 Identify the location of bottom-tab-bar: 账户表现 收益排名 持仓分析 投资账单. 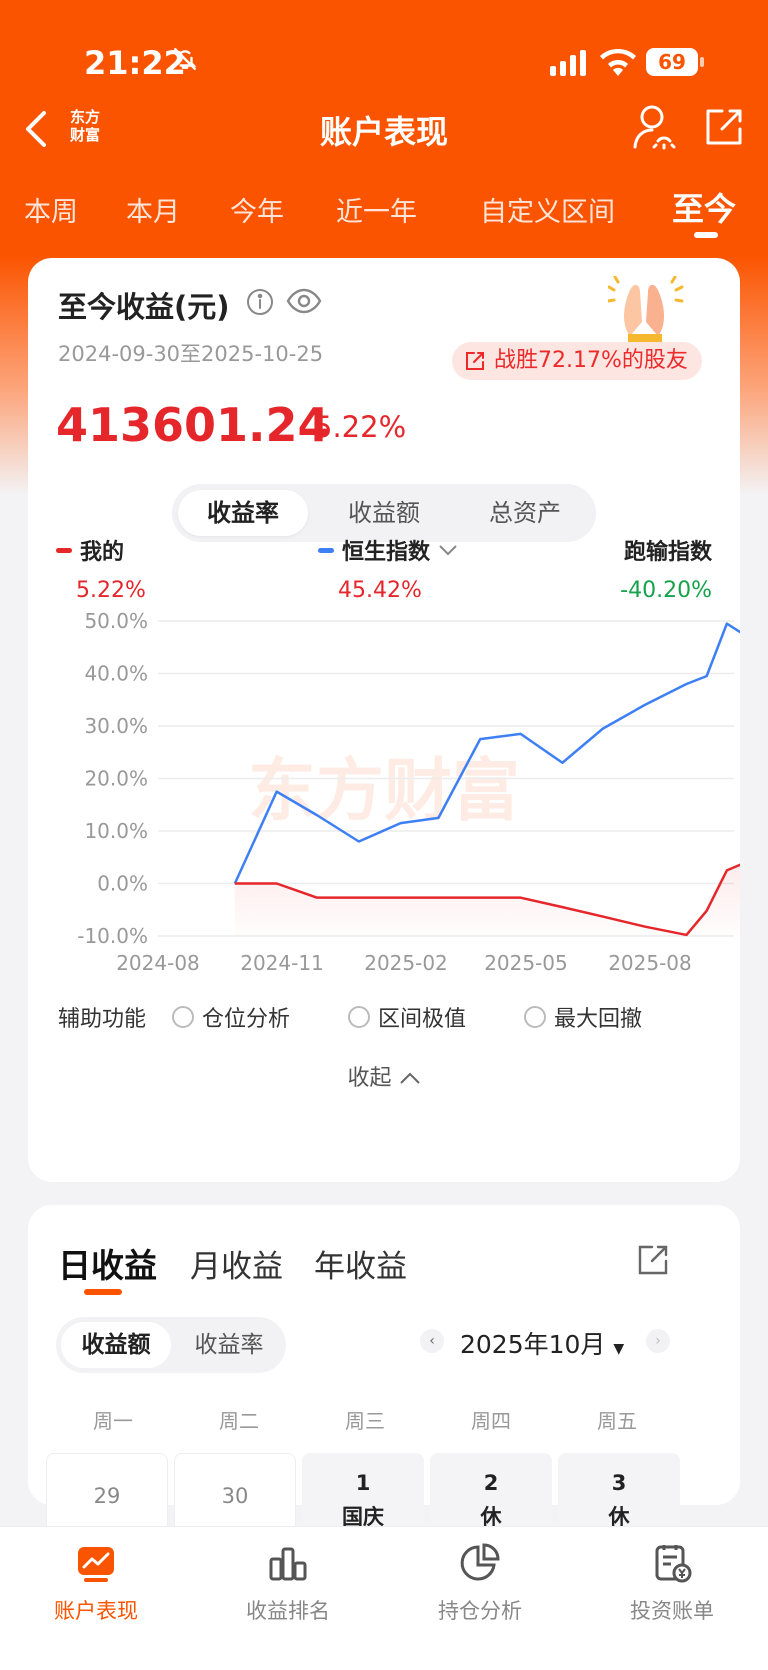
(384, 1598).